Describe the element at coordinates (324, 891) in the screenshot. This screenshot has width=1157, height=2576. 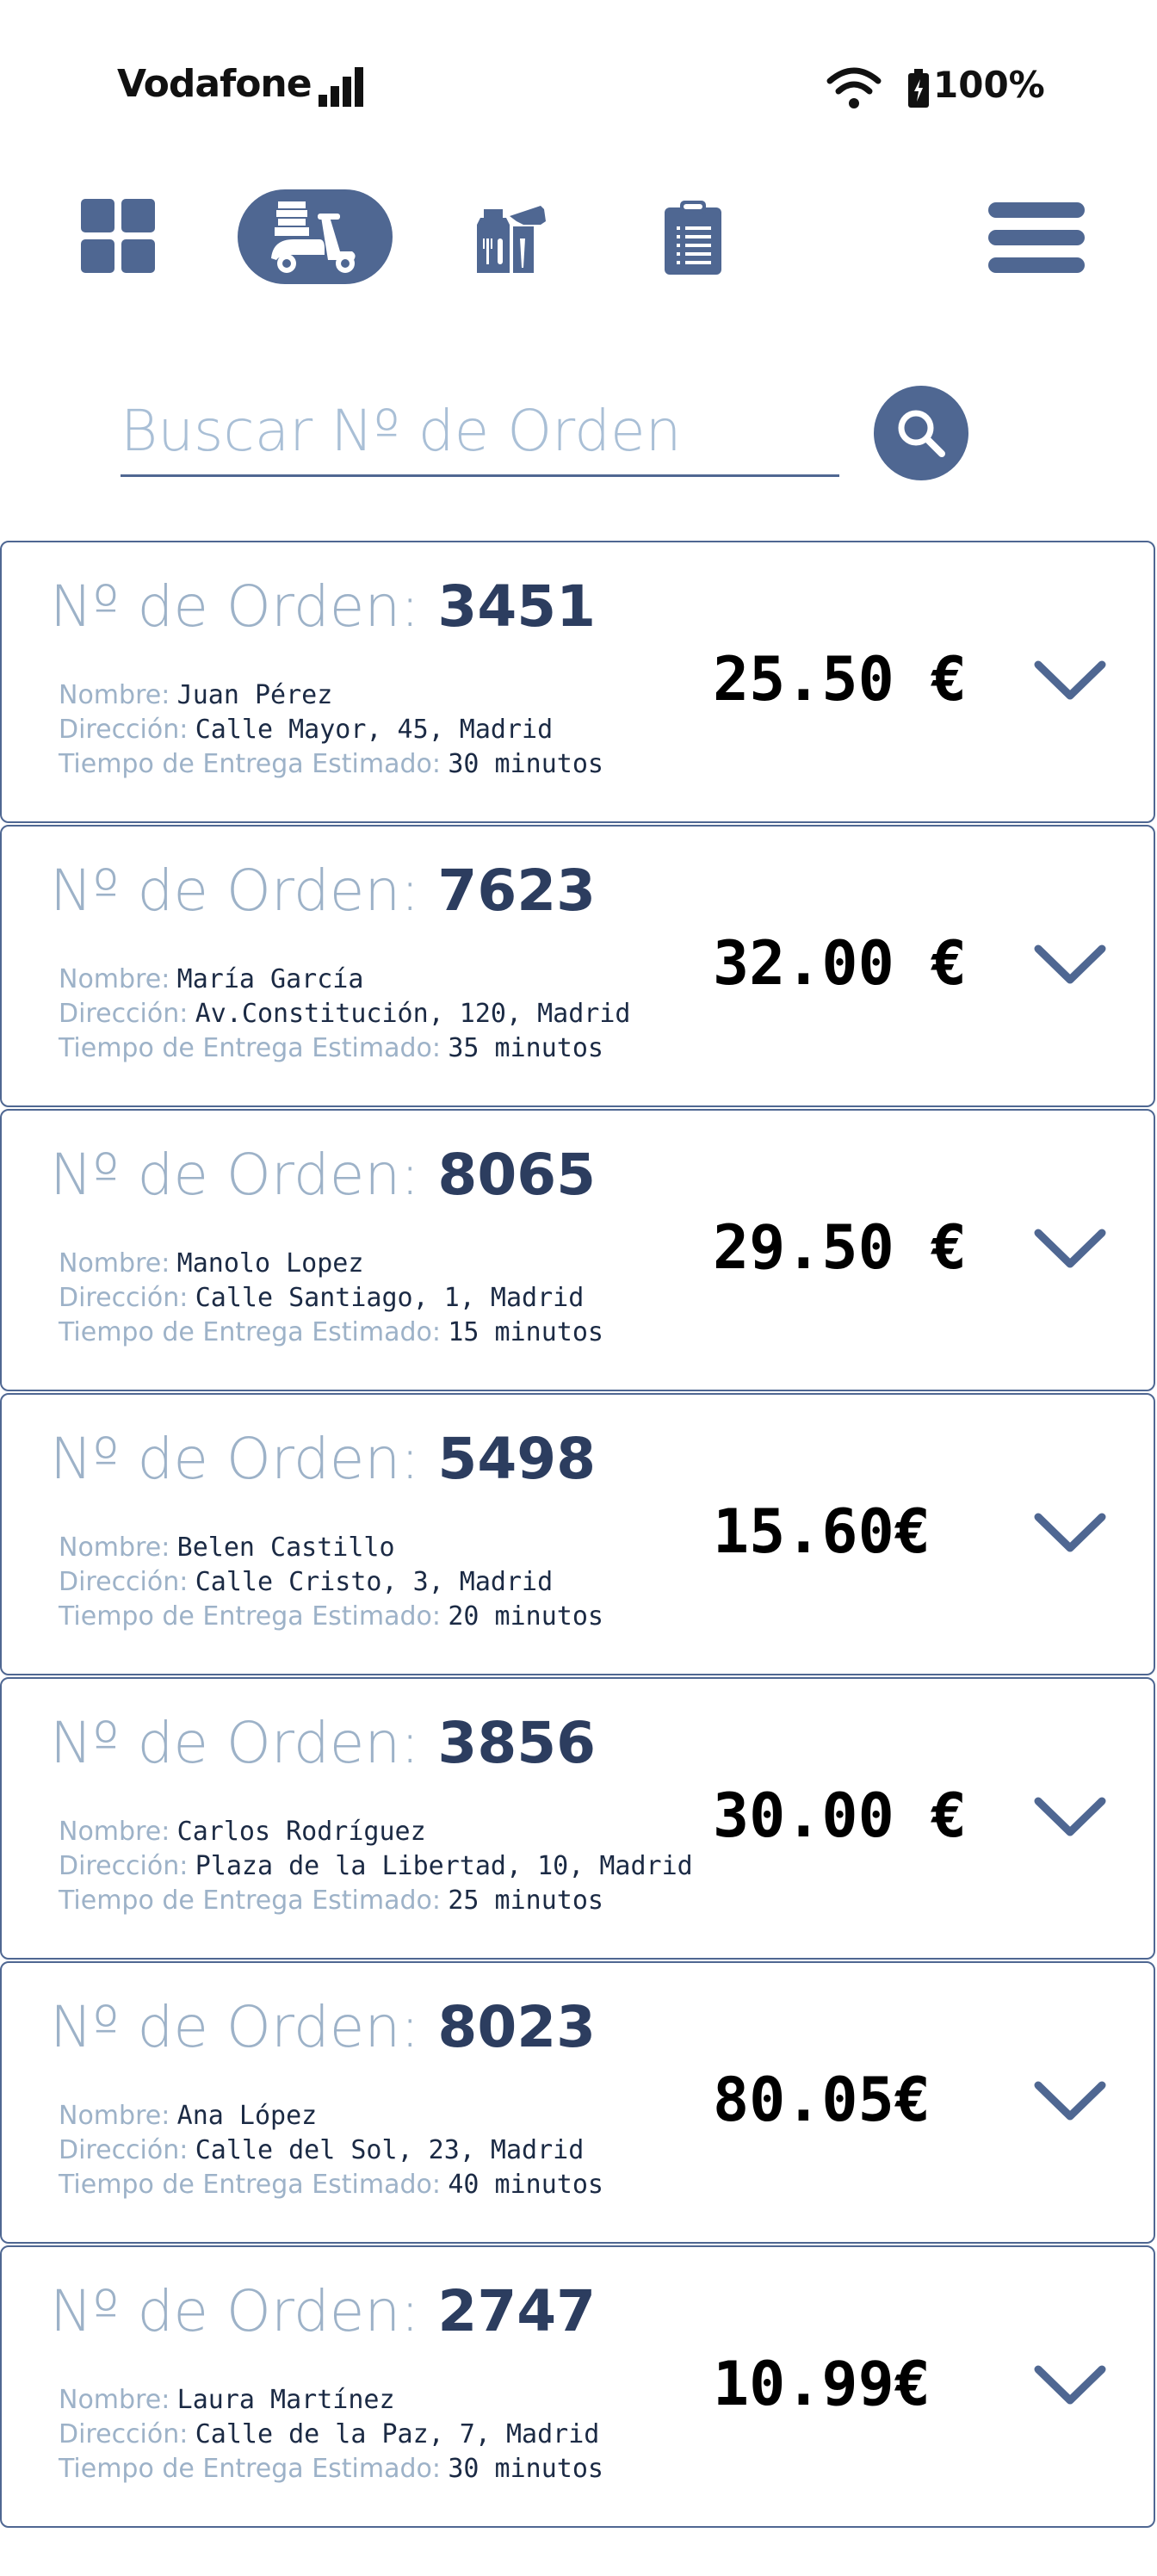
I see `order-title: Nº de Orden: 7623` at that location.